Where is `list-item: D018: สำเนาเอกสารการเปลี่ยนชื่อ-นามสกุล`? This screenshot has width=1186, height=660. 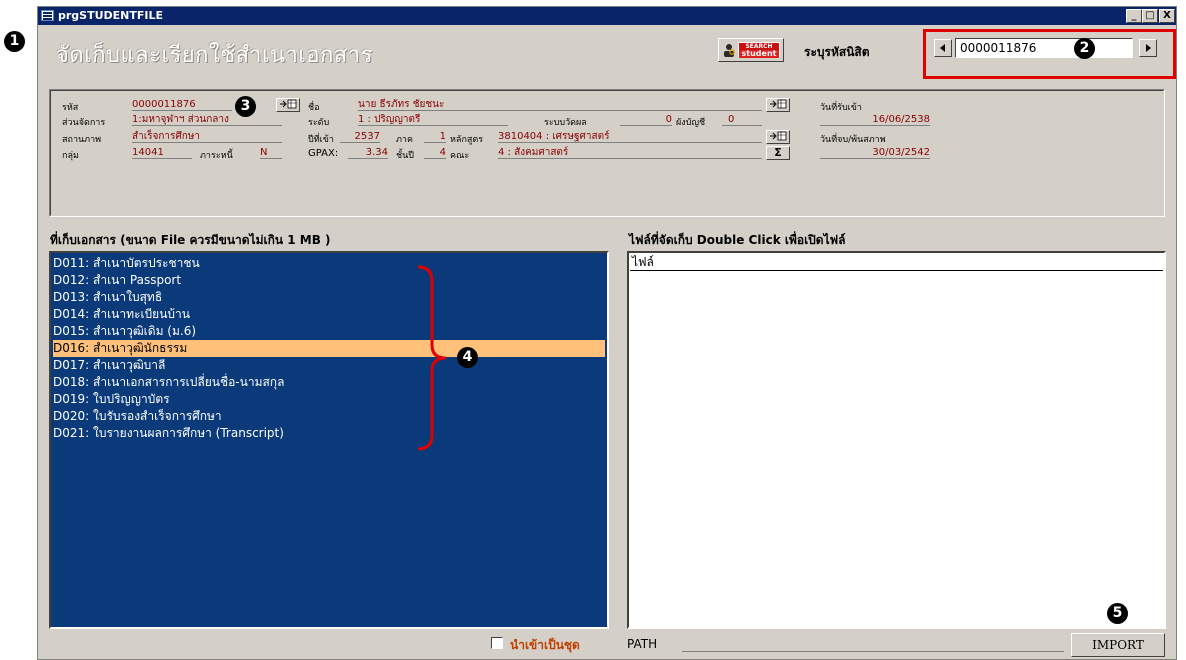 list-item: D018: สำเนาเอกสารการเปลี่ยนชื่อ-นามสกุล is located at coordinates (329, 382).